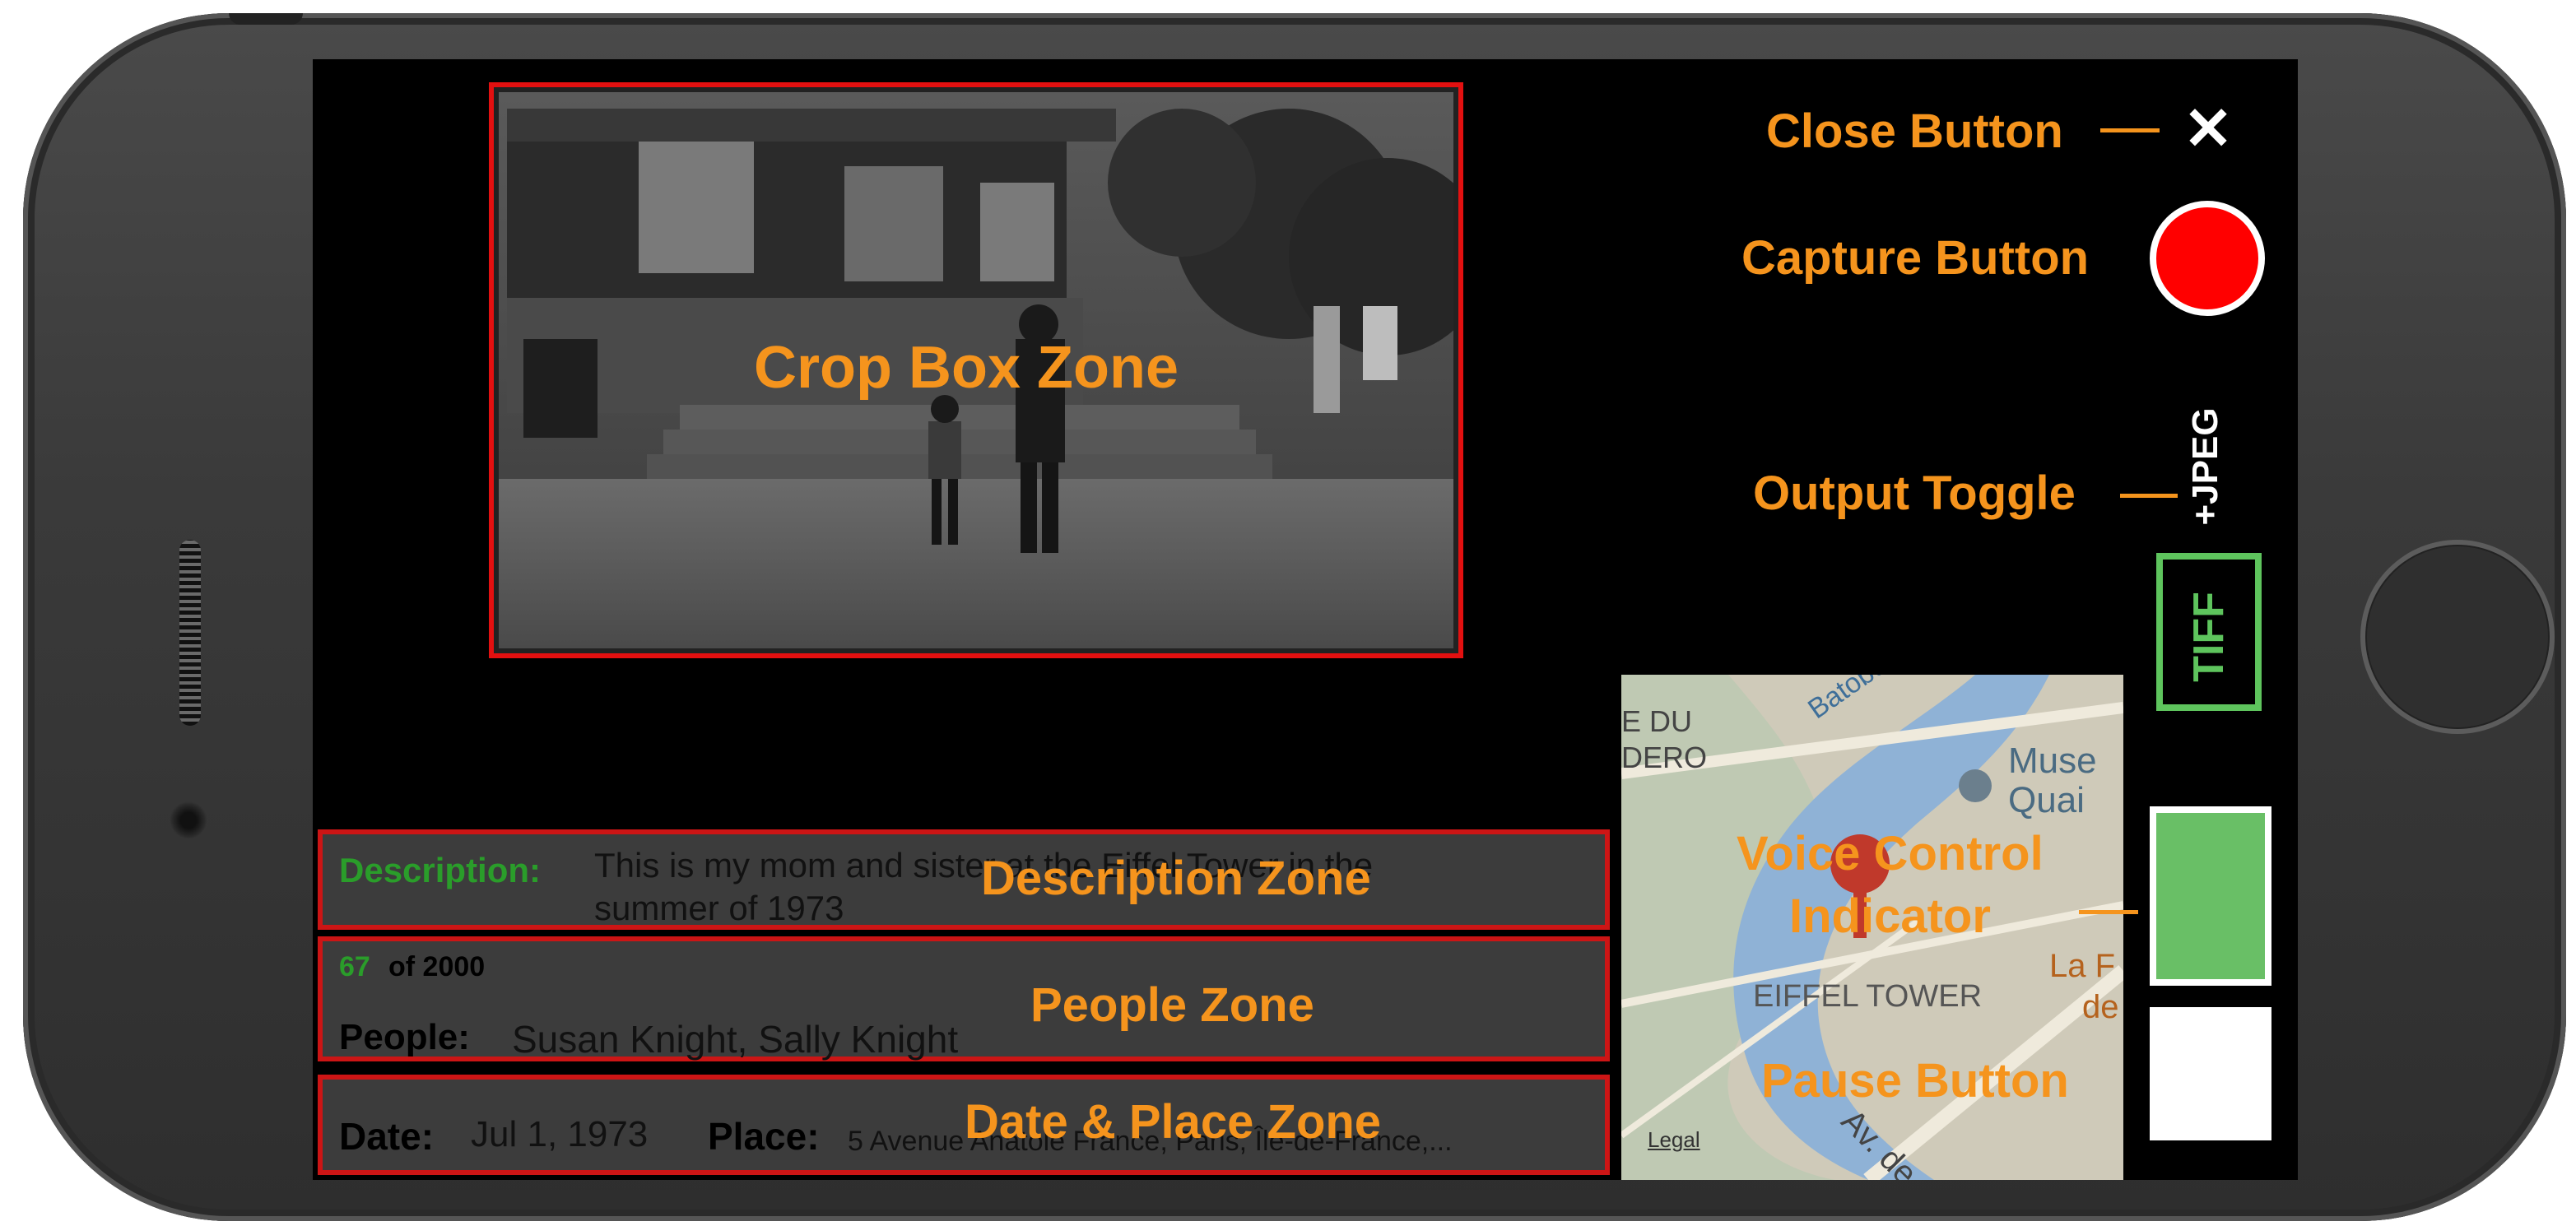 The height and width of the screenshot is (1226, 2576). I want to click on date-place-zone-label: Date & Place Zone, so click(1173, 1122).